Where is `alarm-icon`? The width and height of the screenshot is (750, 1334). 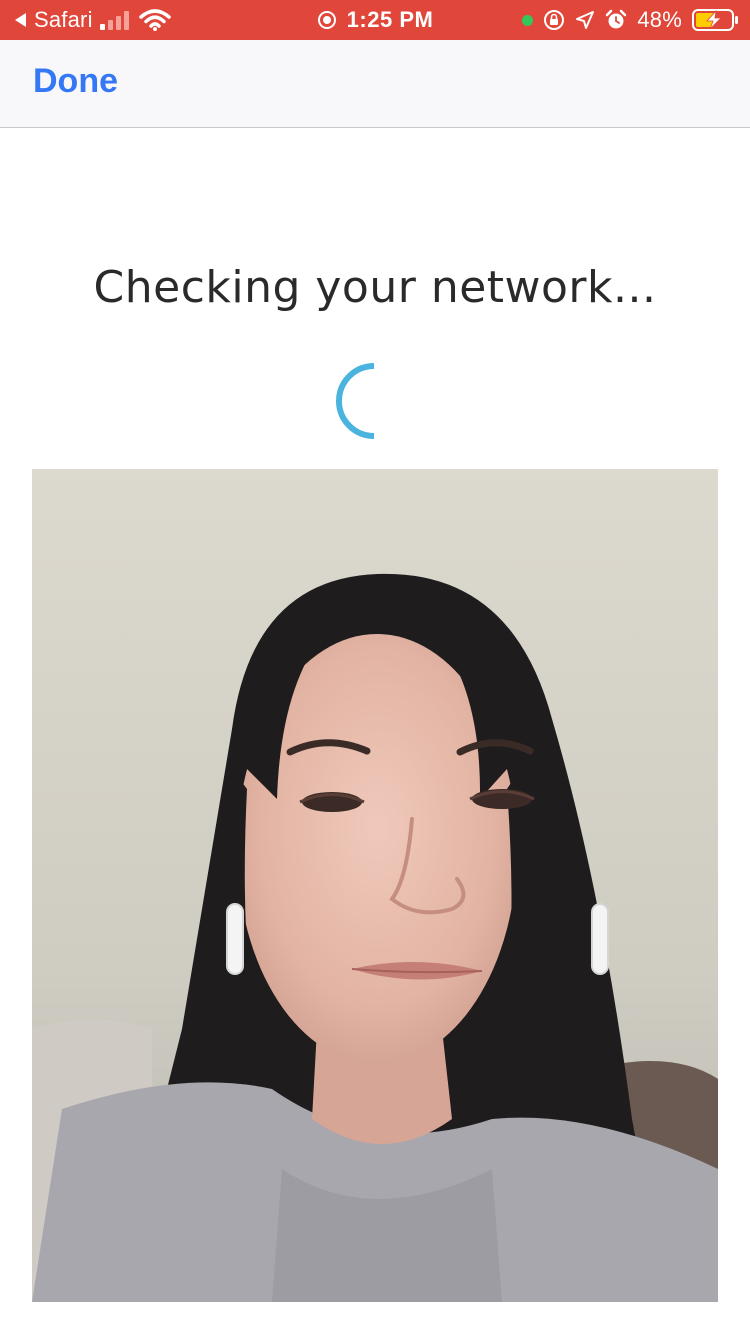
alarm-icon is located at coordinates (616, 20).